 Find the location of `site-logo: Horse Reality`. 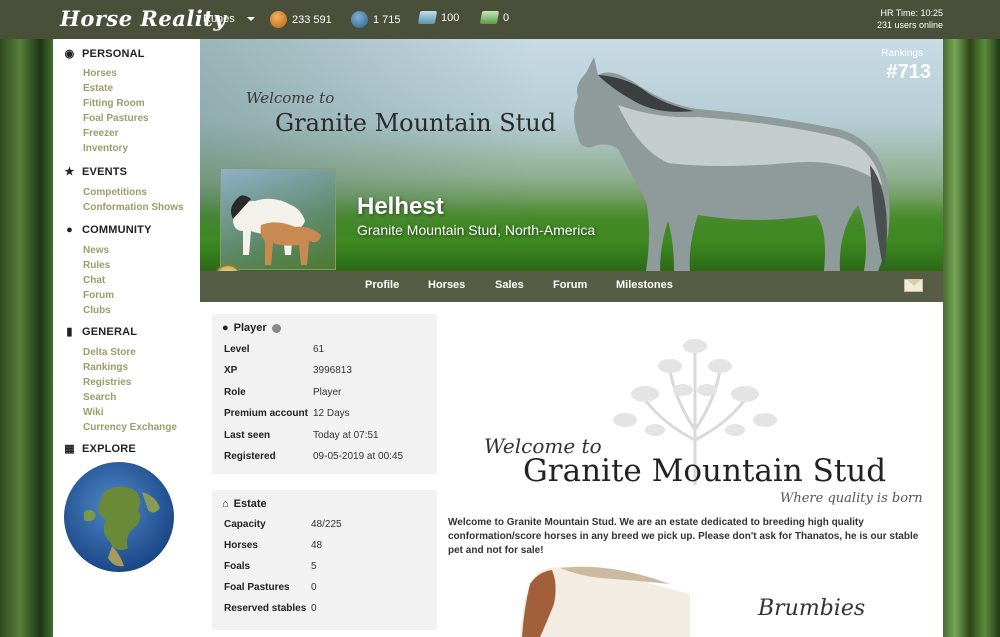

site-logo: Horse Reality is located at coordinates (143, 18).